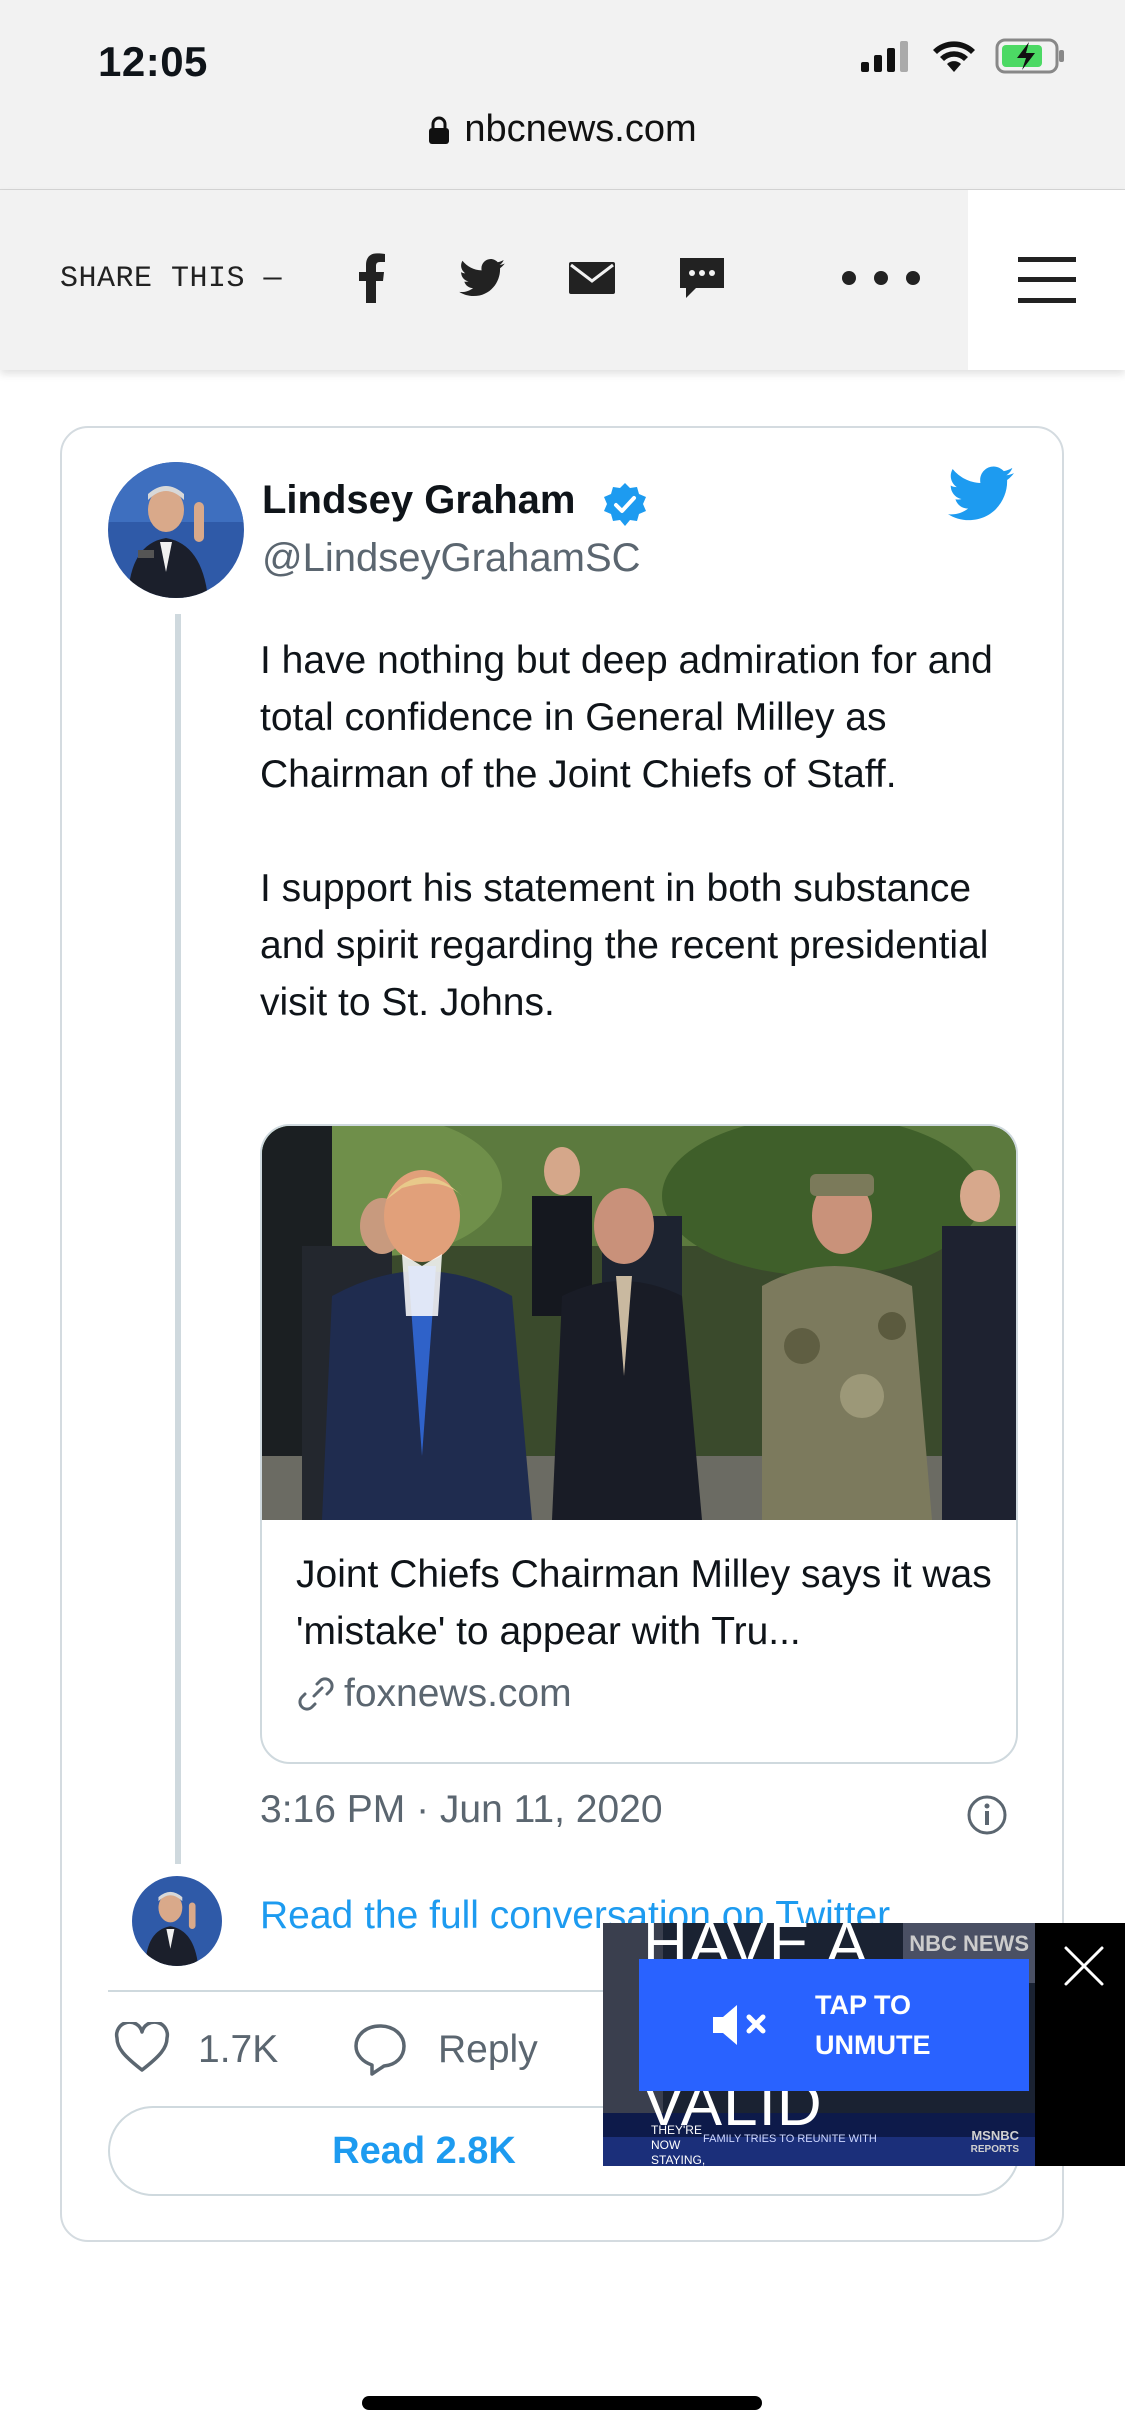 Image resolution: width=1125 pixels, height=2436 pixels. I want to click on sms-icon, so click(702, 278).